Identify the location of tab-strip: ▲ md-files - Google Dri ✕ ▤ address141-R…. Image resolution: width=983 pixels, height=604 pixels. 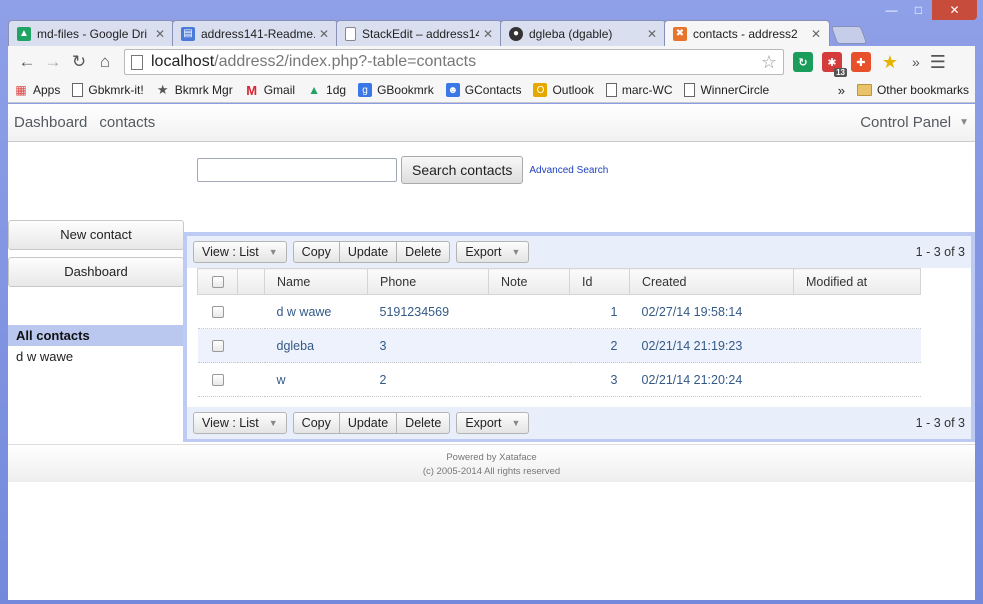
(438, 33).